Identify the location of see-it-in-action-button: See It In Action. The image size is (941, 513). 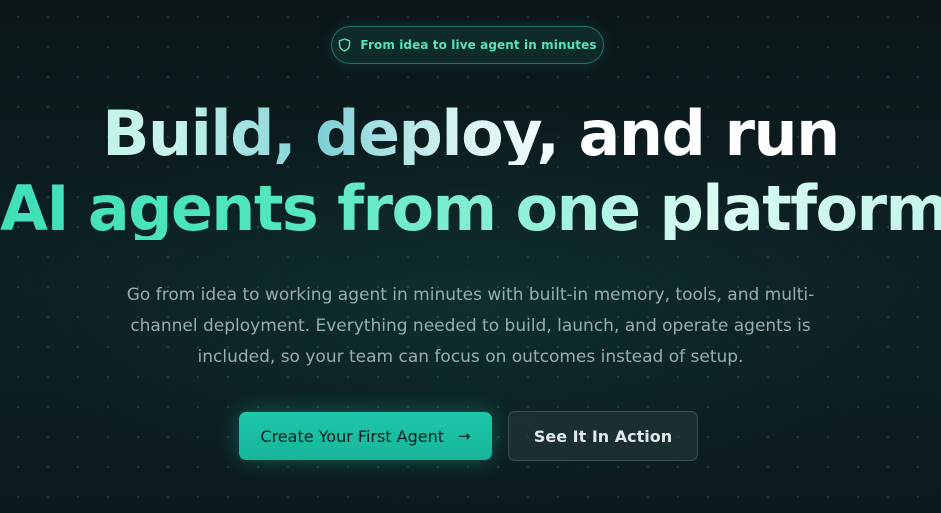
(603, 436).